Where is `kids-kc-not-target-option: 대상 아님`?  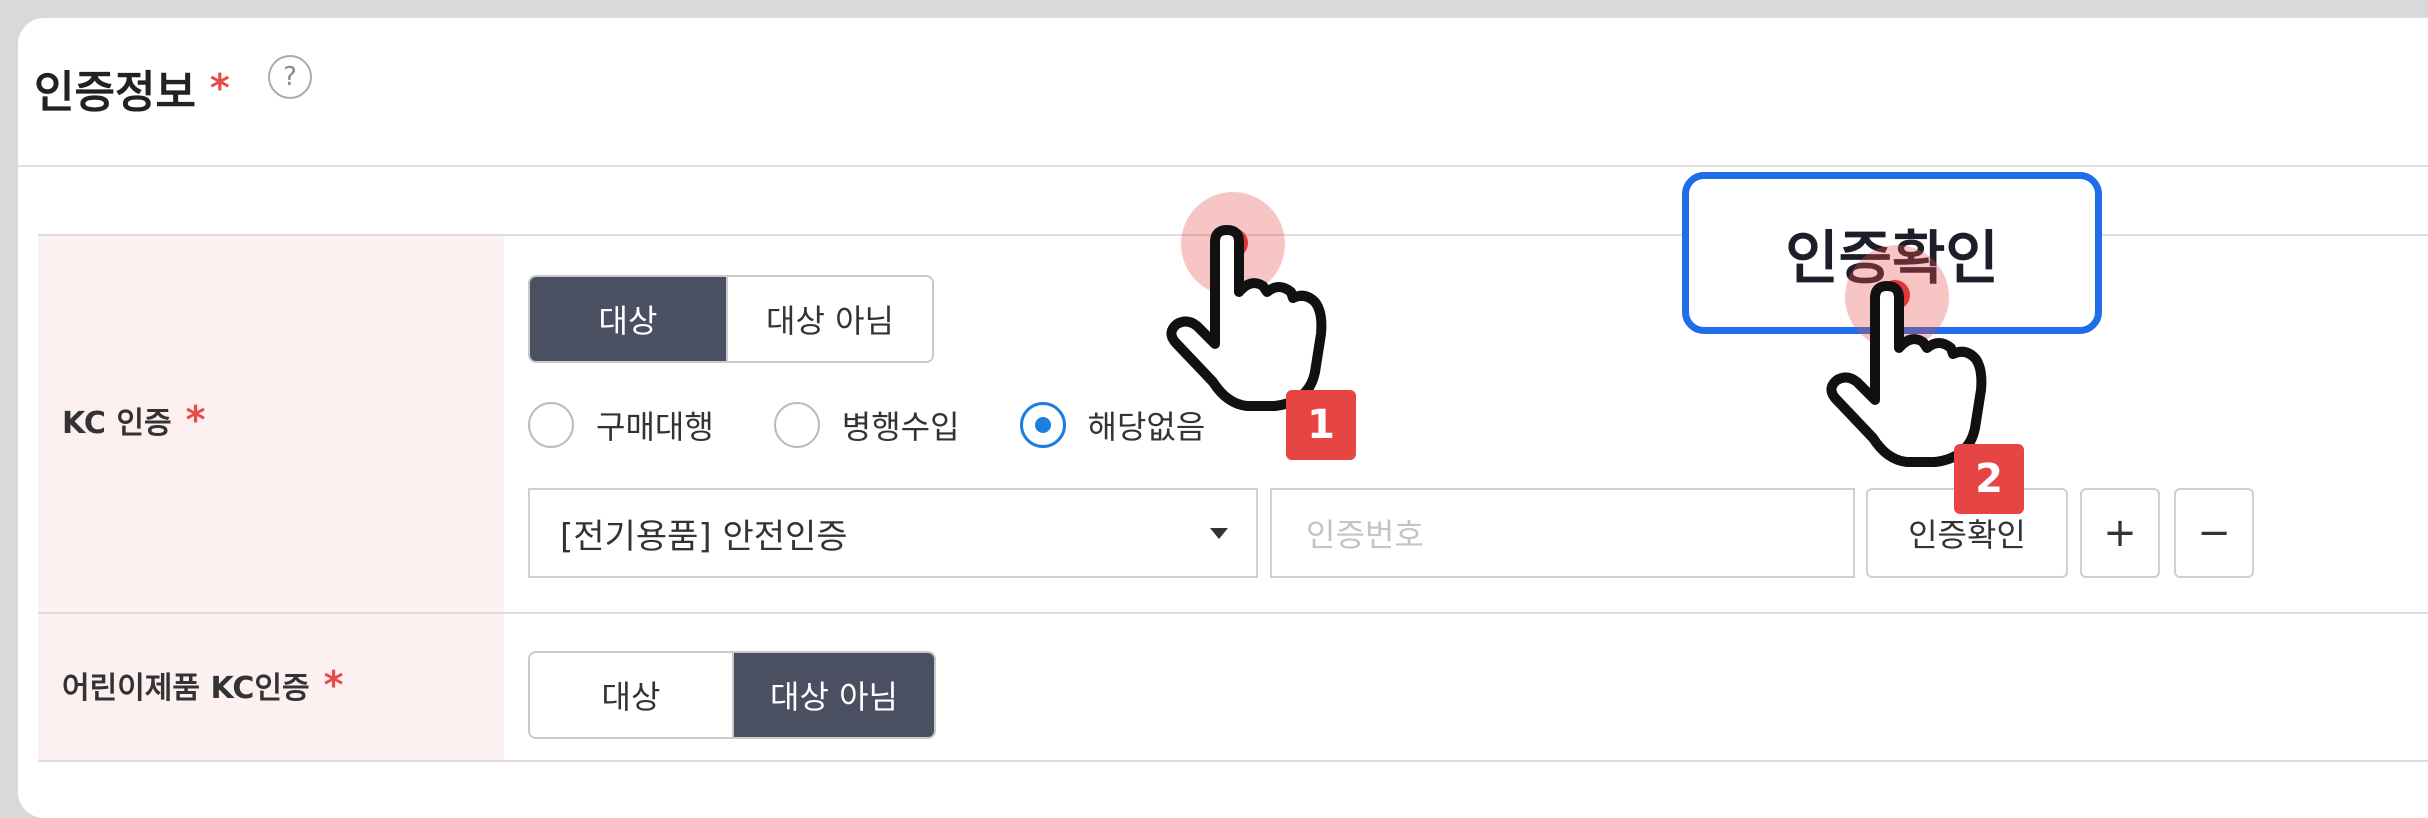
kids-kc-not-target-option: 대상 아님 is located at coordinates (833, 695).